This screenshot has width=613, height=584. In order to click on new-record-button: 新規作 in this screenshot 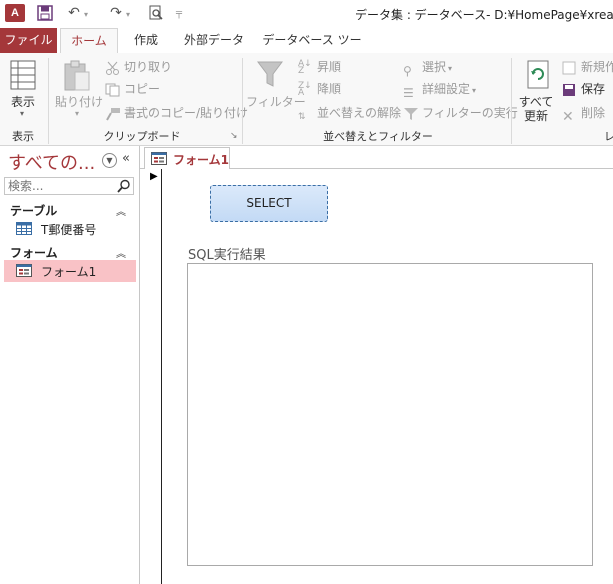, I will do `click(587, 67)`.